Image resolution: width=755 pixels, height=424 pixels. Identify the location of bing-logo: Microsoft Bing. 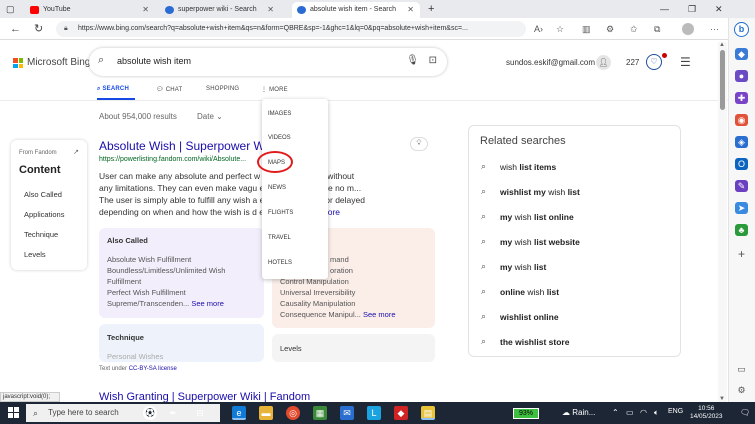
(51, 63).